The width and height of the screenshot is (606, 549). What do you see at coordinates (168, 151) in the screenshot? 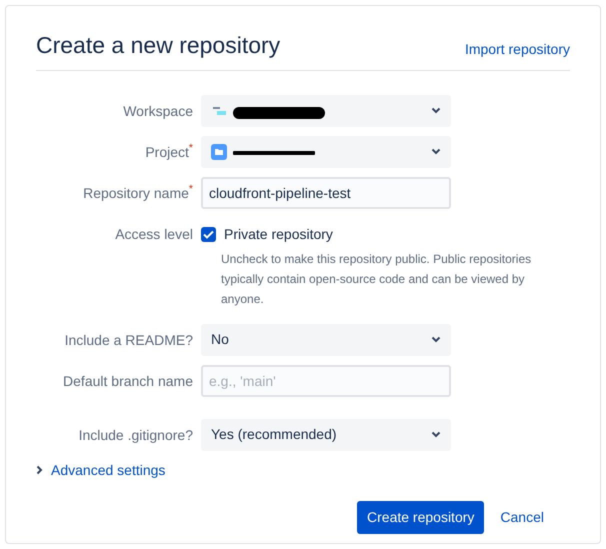
I see `field-label: Project$^{*}$` at bounding box center [168, 151].